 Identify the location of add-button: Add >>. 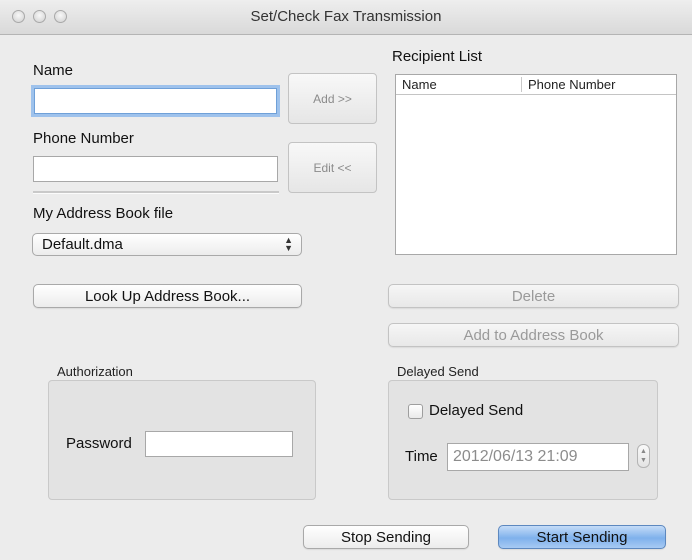
(332, 98).